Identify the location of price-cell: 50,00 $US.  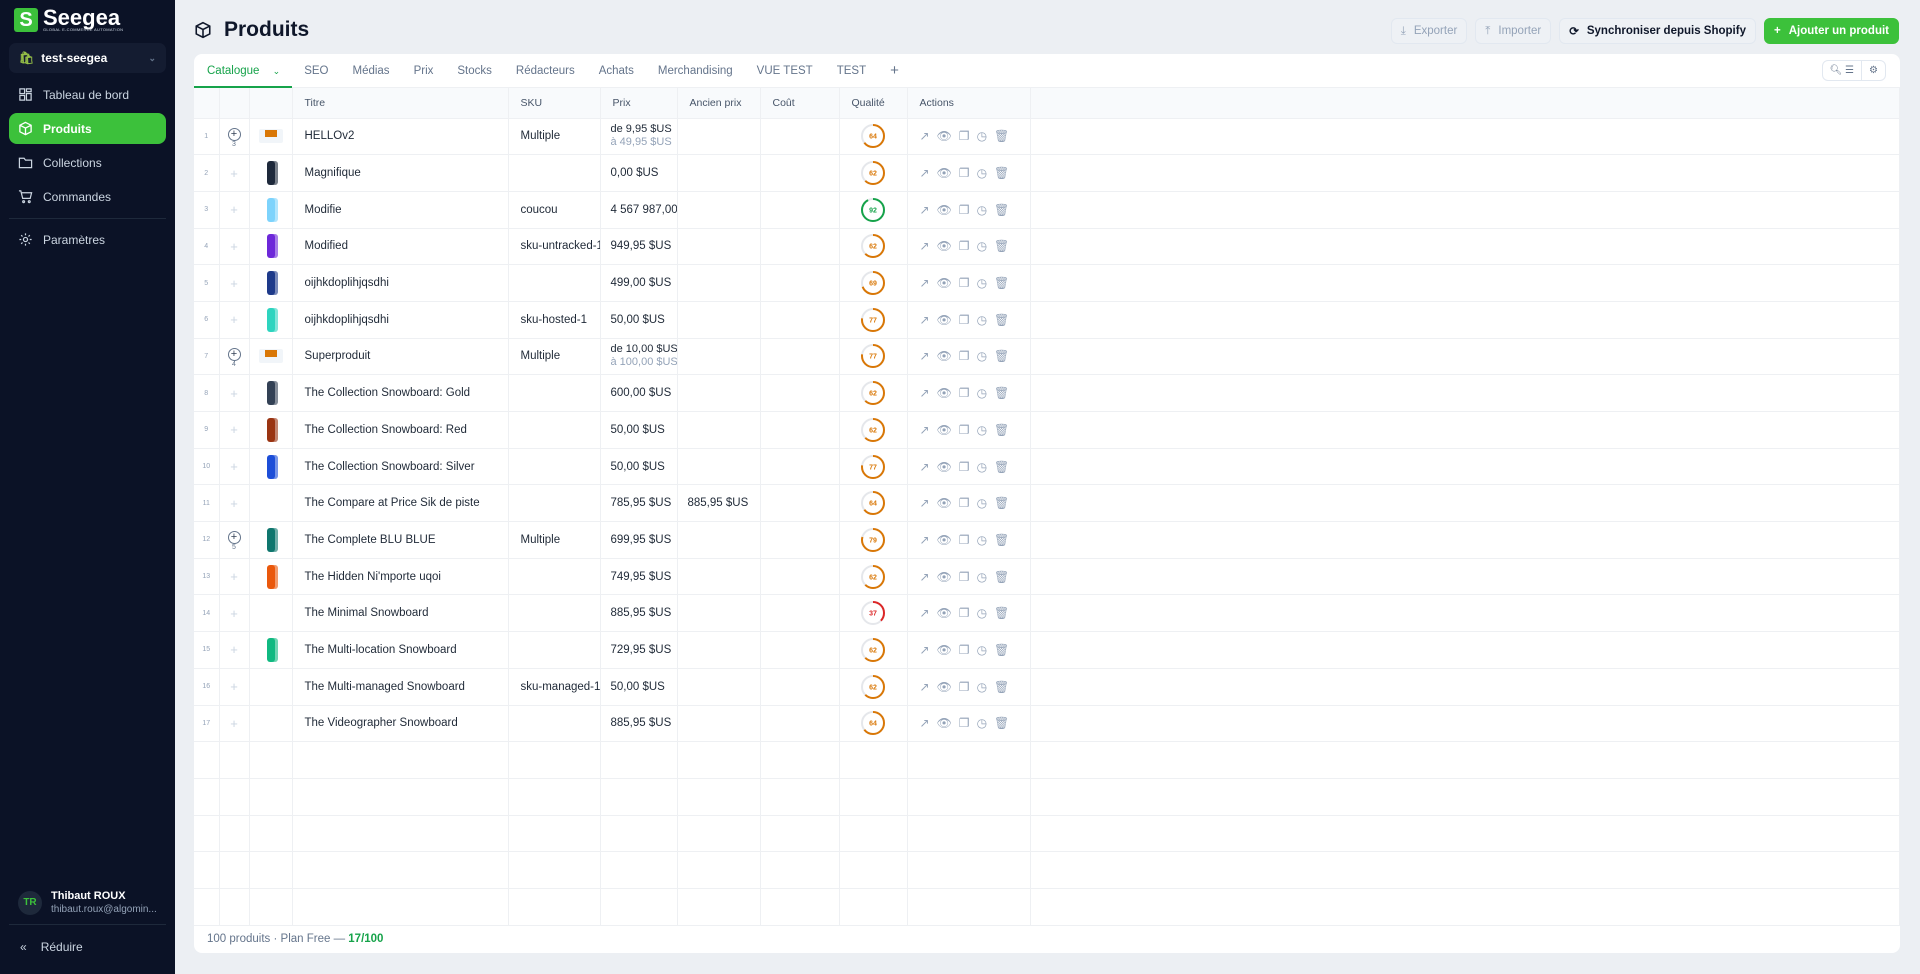
(639, 430).